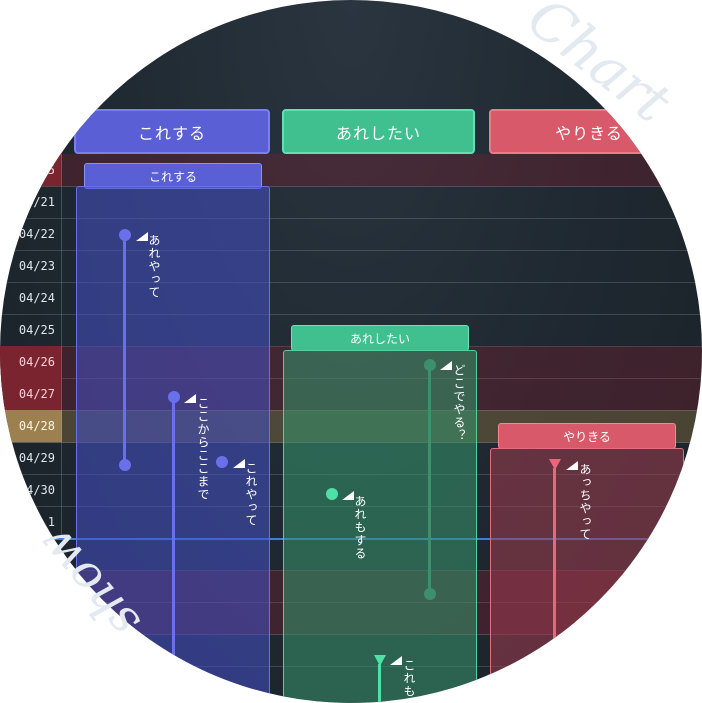 The height and width of the screenshot is (703, 702). What do you see at coordinates (31, 490) in the screenshot?
I see `date-cell: 4/30` at bounding box center [31, 490].